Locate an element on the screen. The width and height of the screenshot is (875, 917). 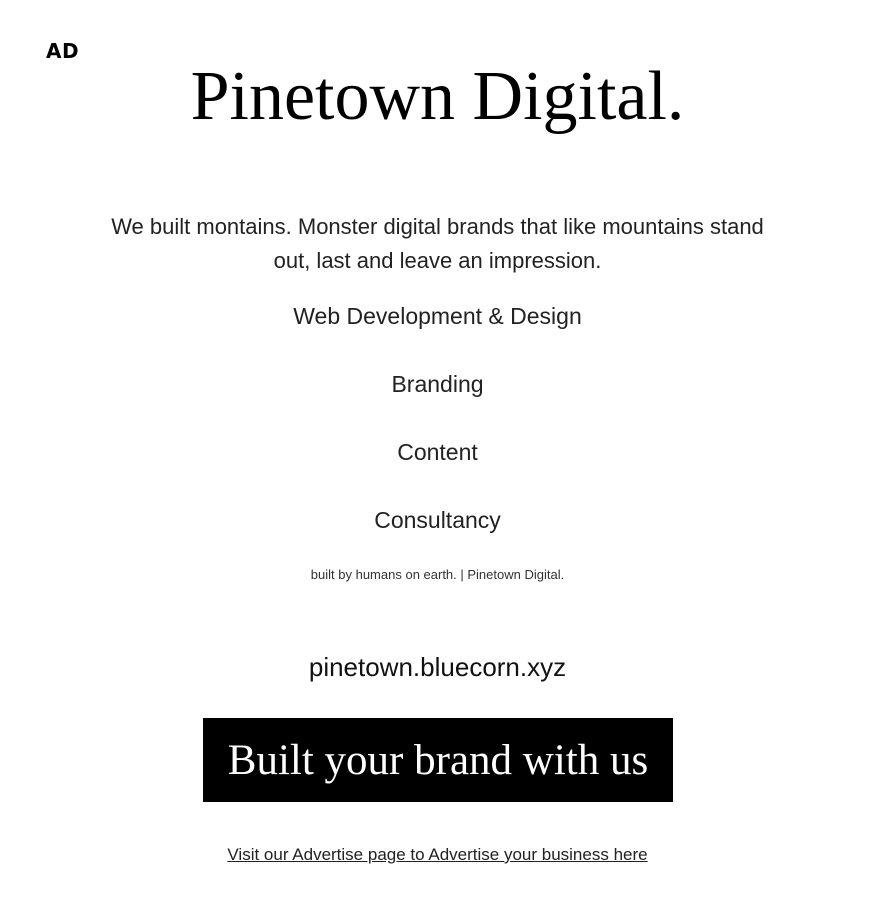
service-web-development: Web Development & Design is located at coordinates (437, 316).